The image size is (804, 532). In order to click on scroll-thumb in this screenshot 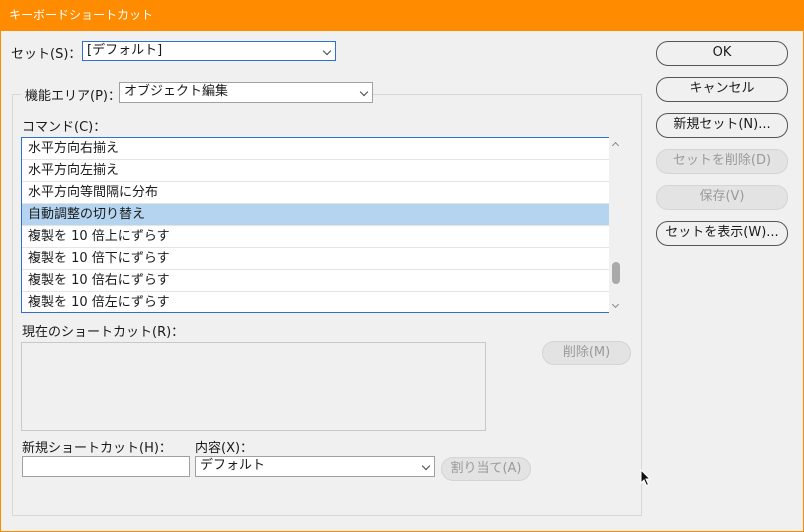, I will do `click(616, 273)`.